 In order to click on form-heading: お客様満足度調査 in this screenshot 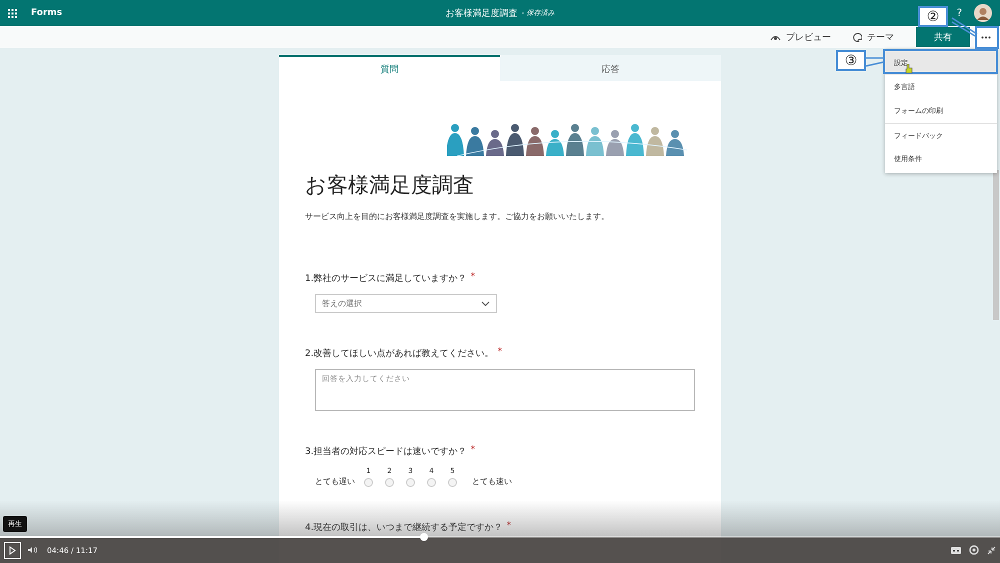, I will do `click(390, 185)`.